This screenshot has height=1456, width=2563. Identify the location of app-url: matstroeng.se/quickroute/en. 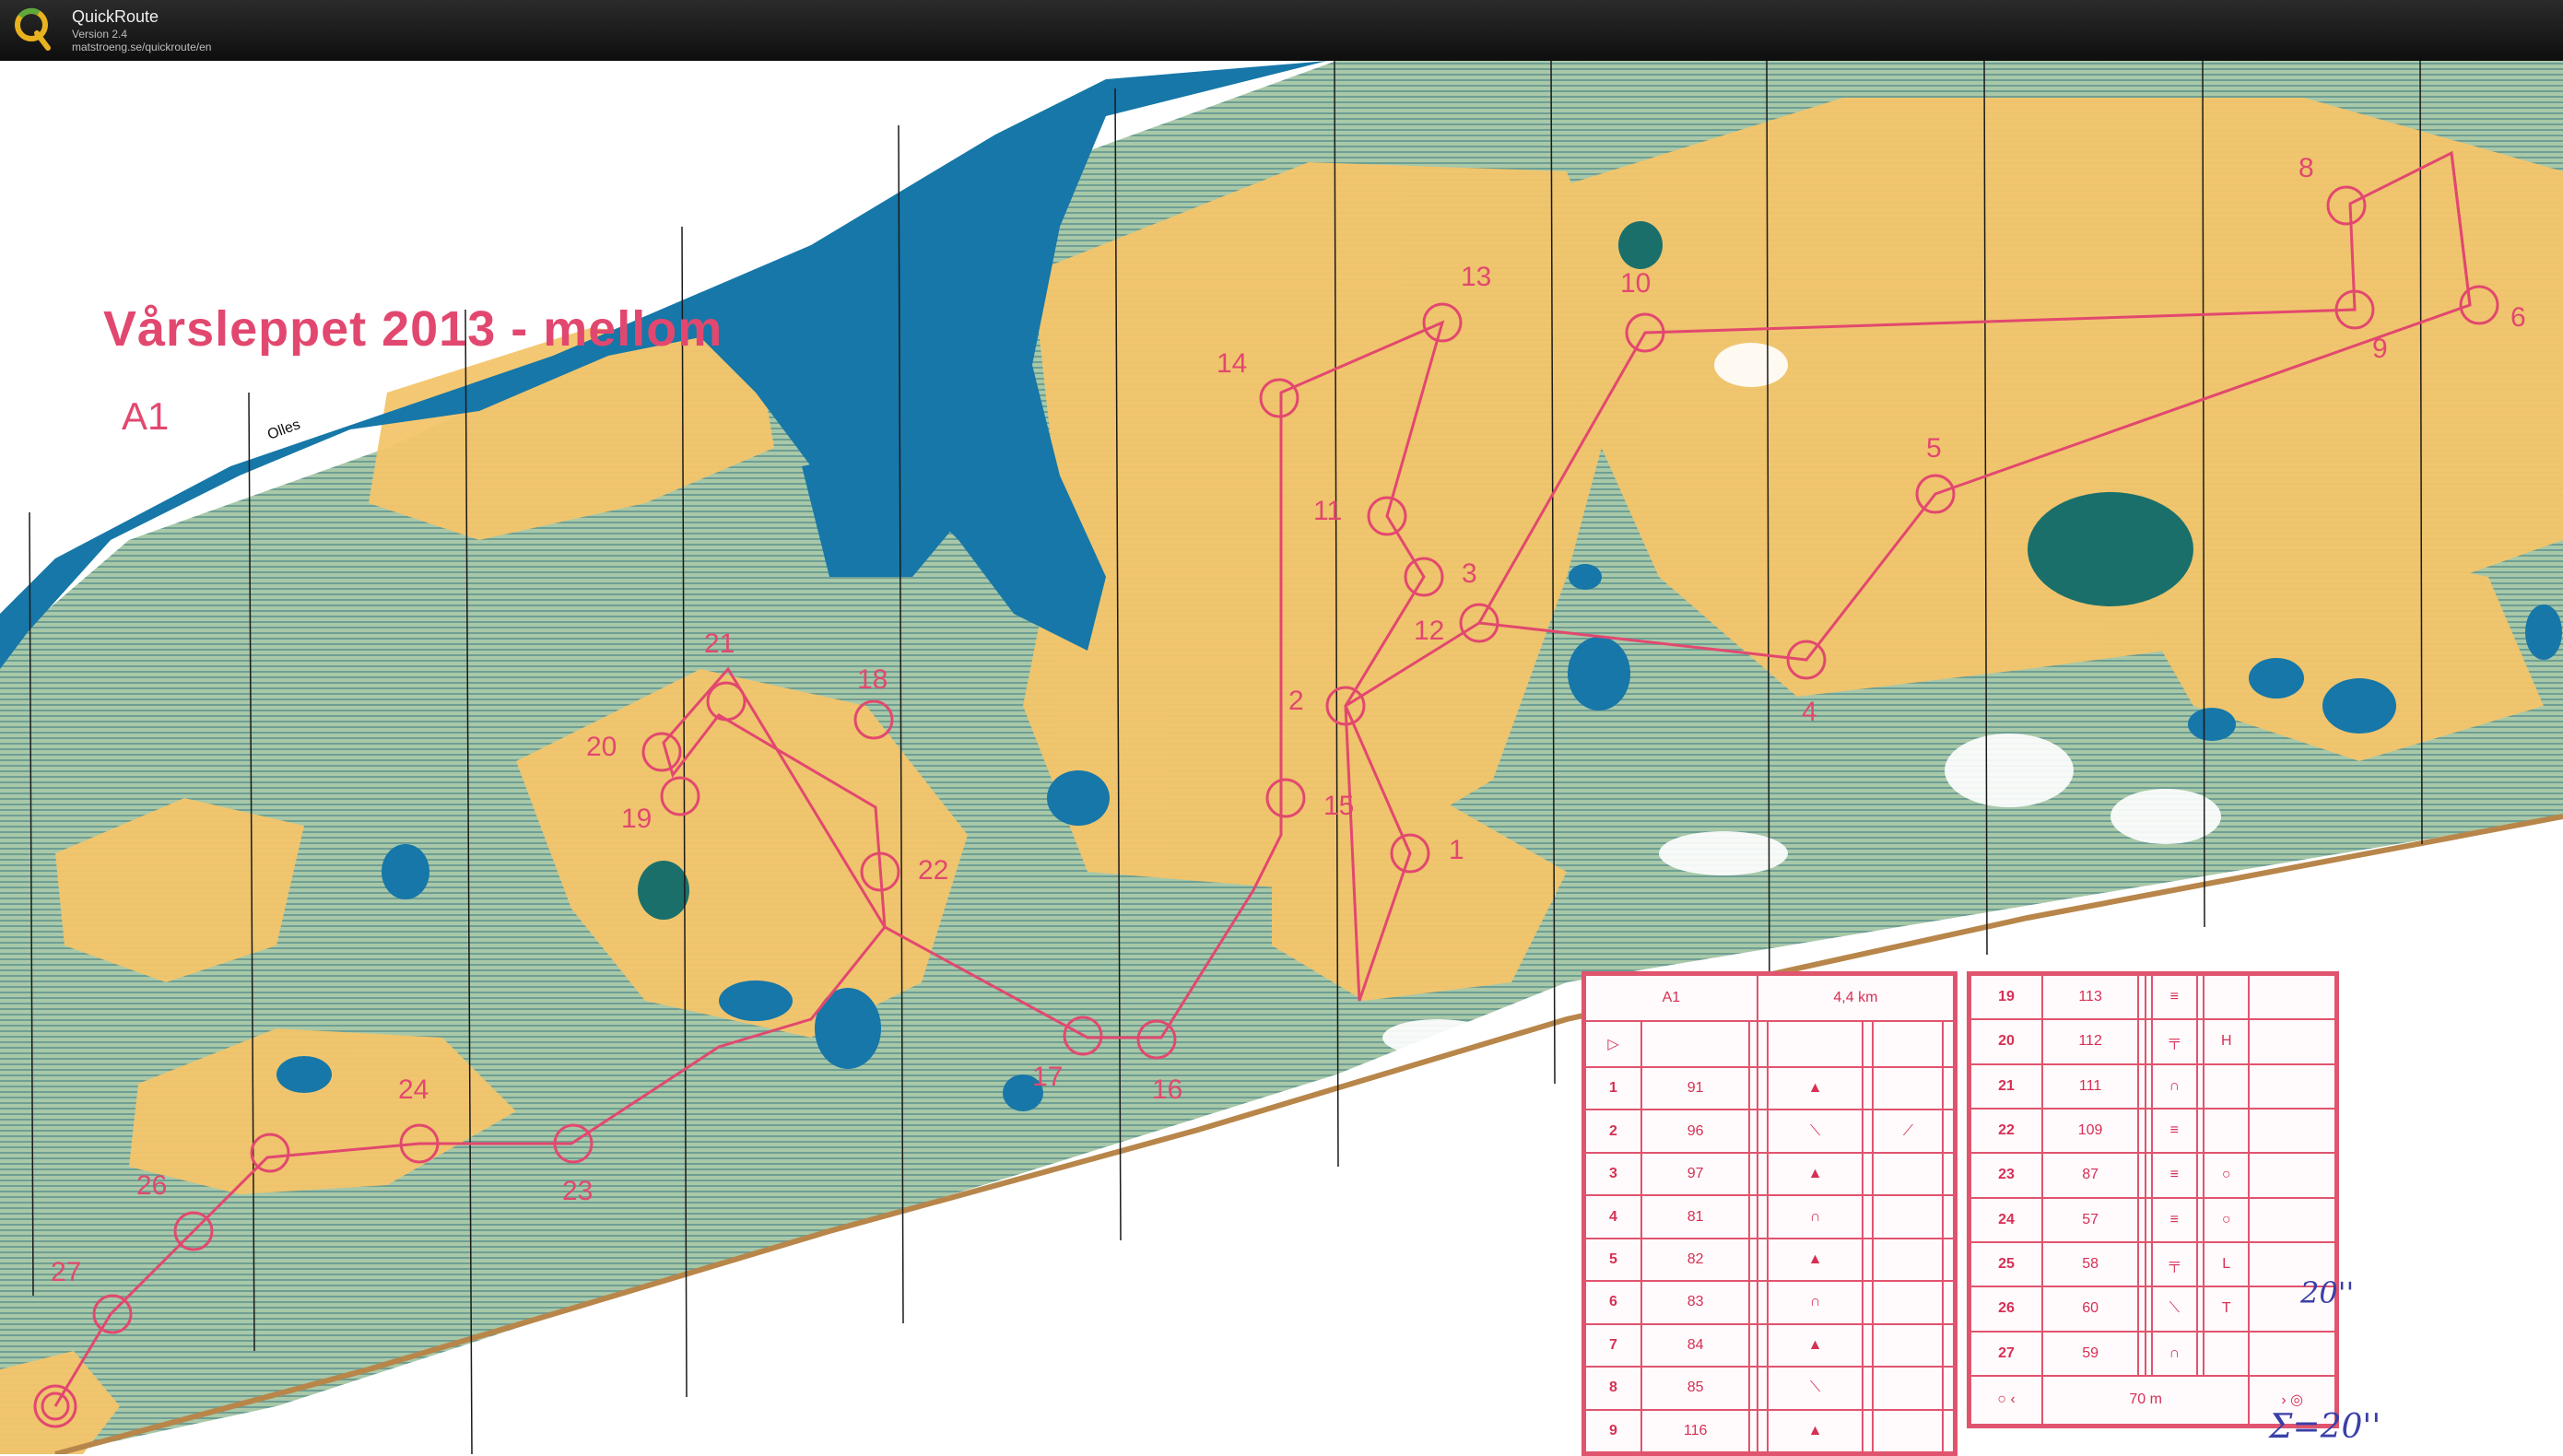
(142, 47).